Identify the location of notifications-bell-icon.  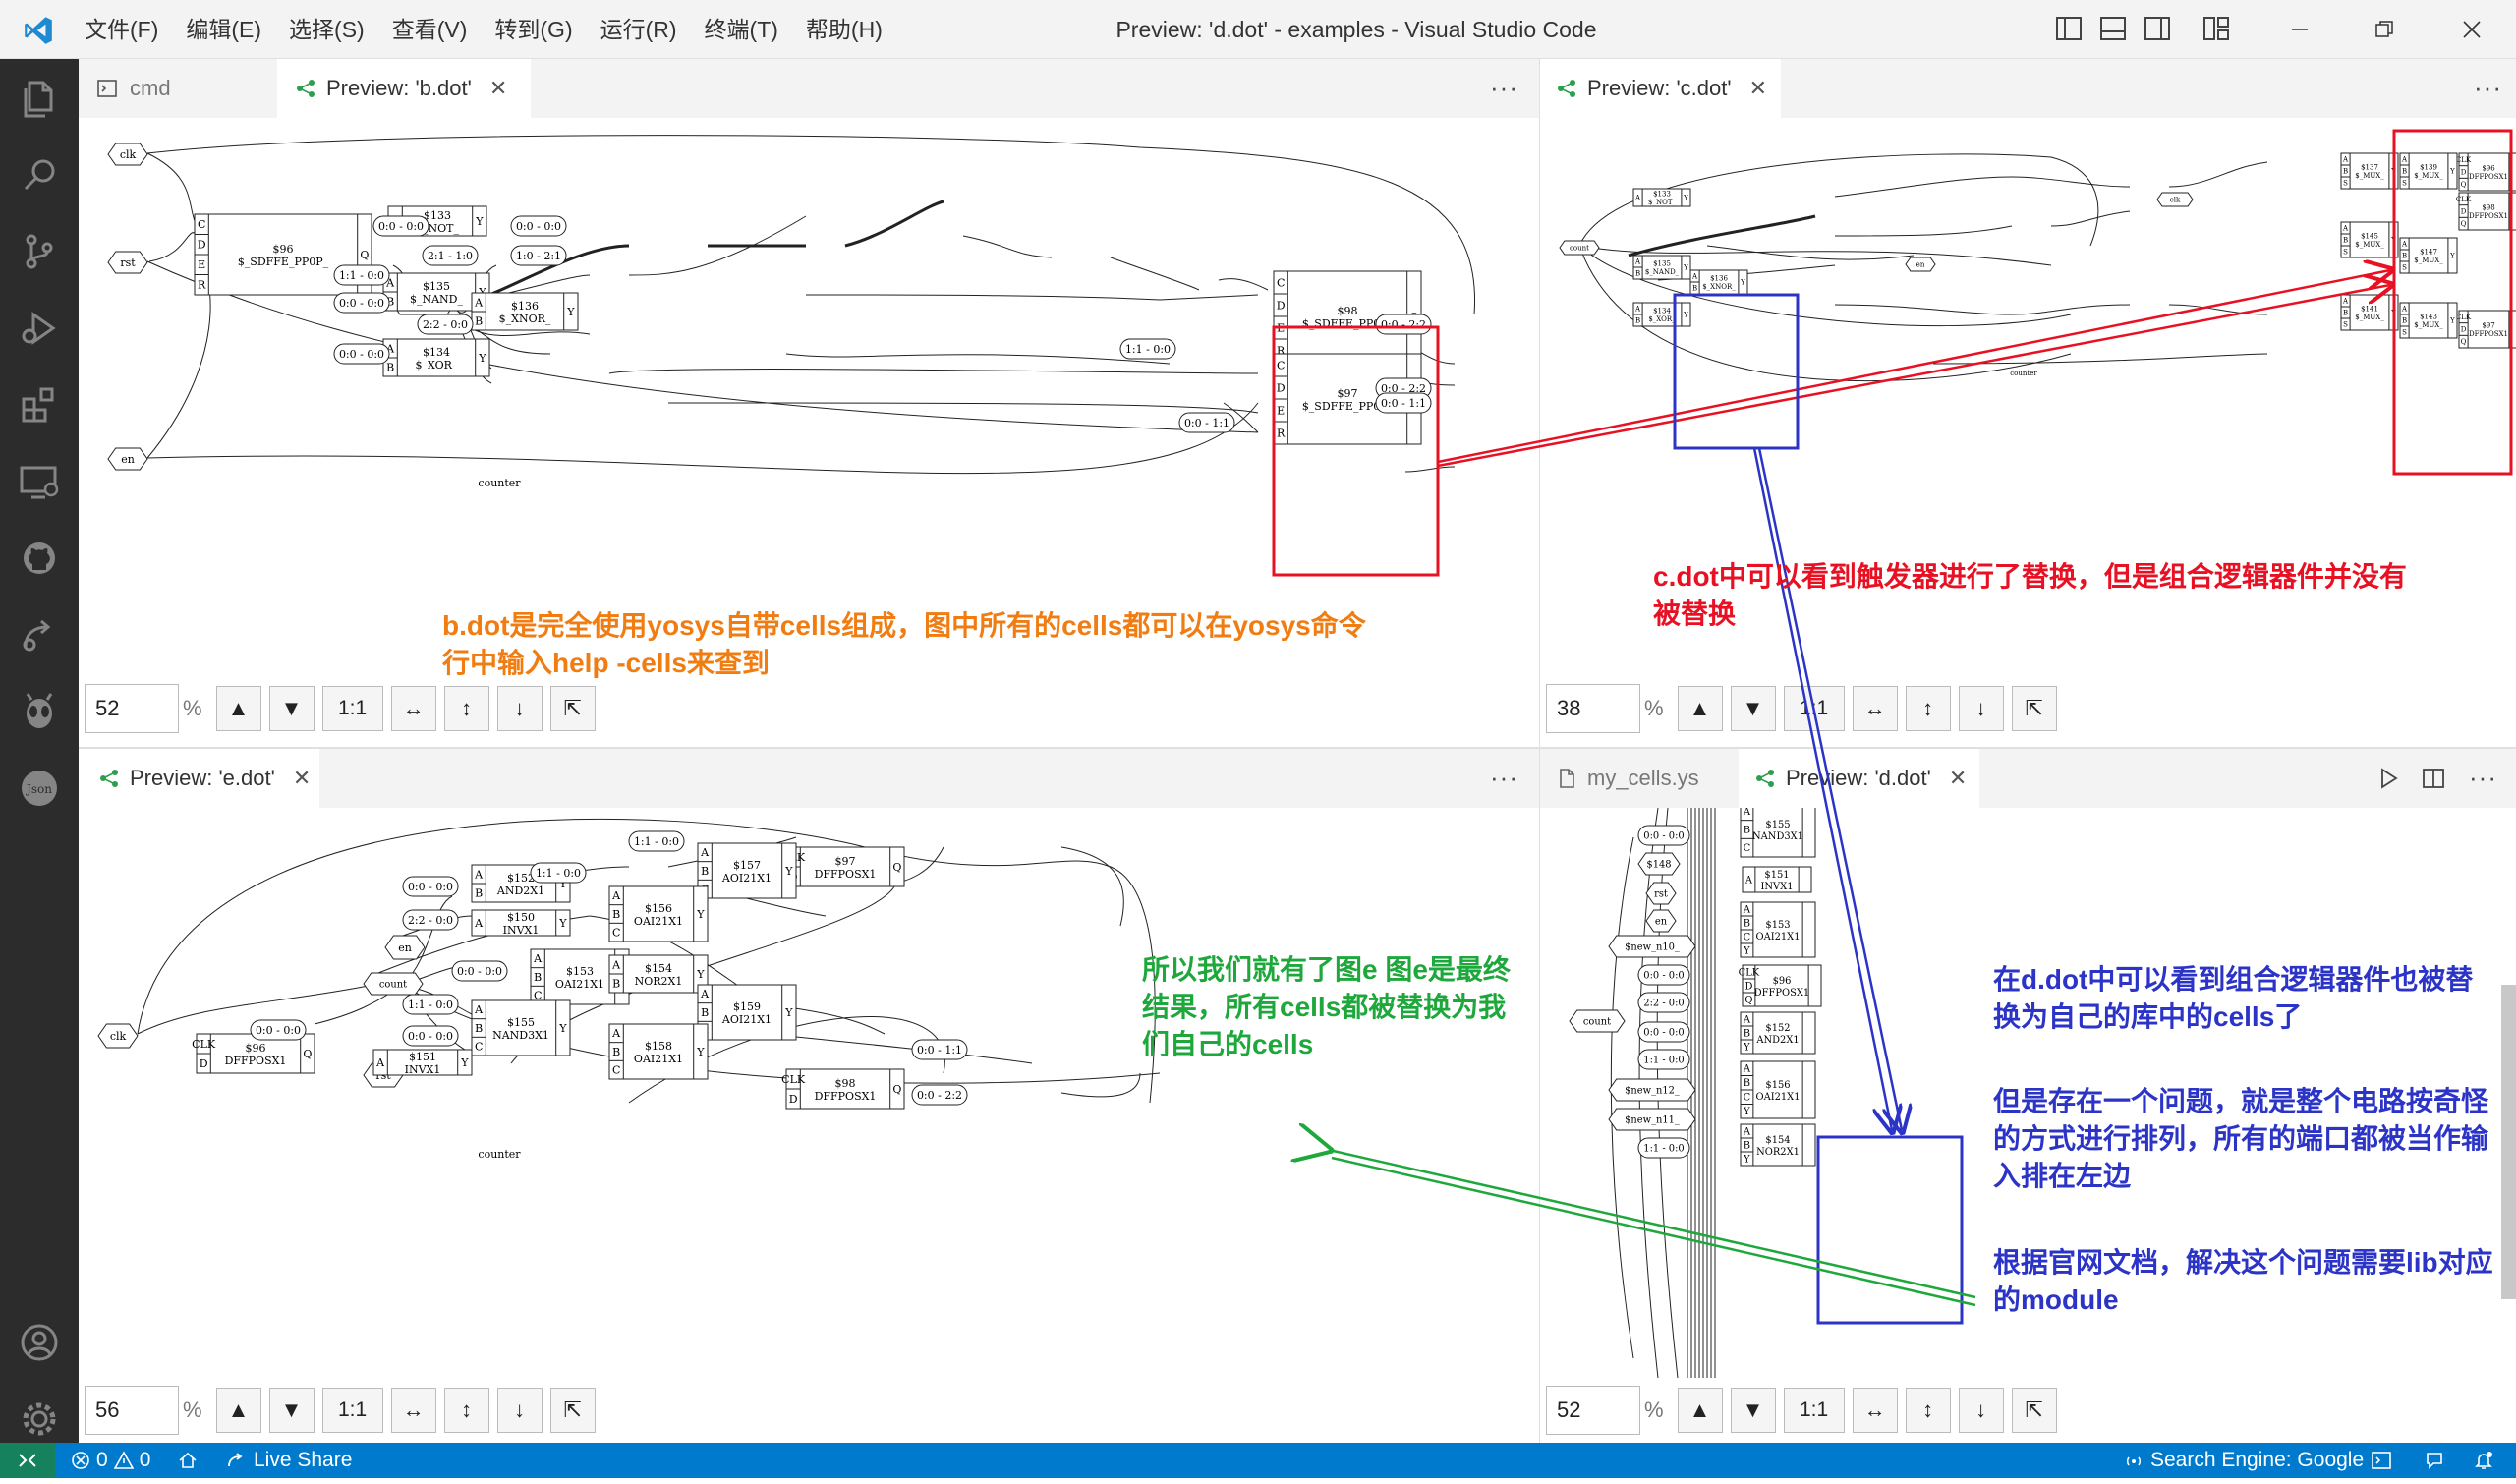
(2483, 1460).